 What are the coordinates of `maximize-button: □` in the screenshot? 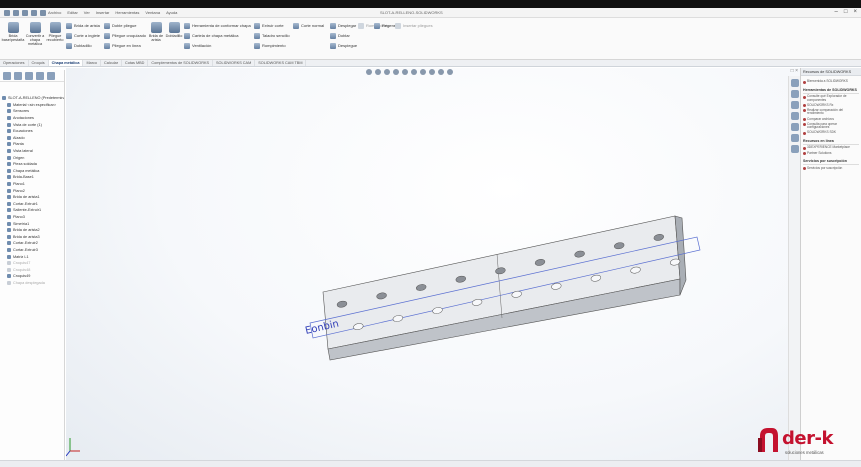 It's located at (846, 12).